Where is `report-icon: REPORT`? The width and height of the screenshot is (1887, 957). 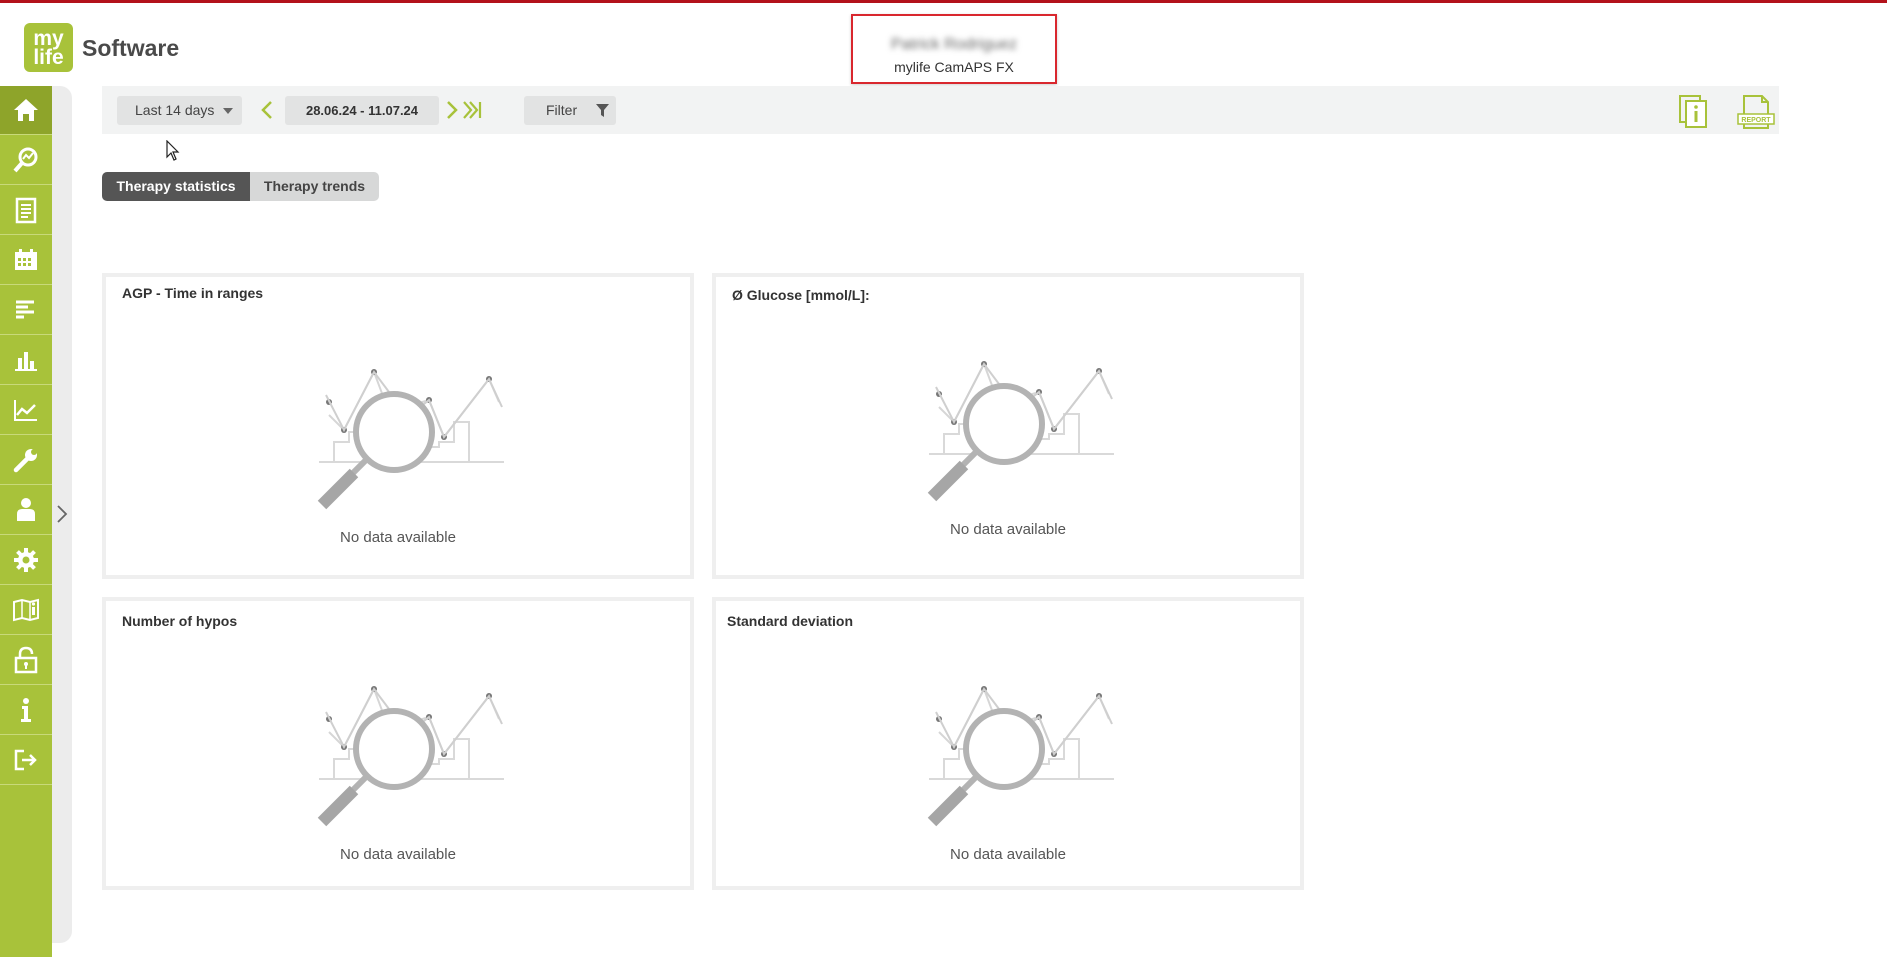
report-icon: REPORT is located at coordinates (1756, 112).